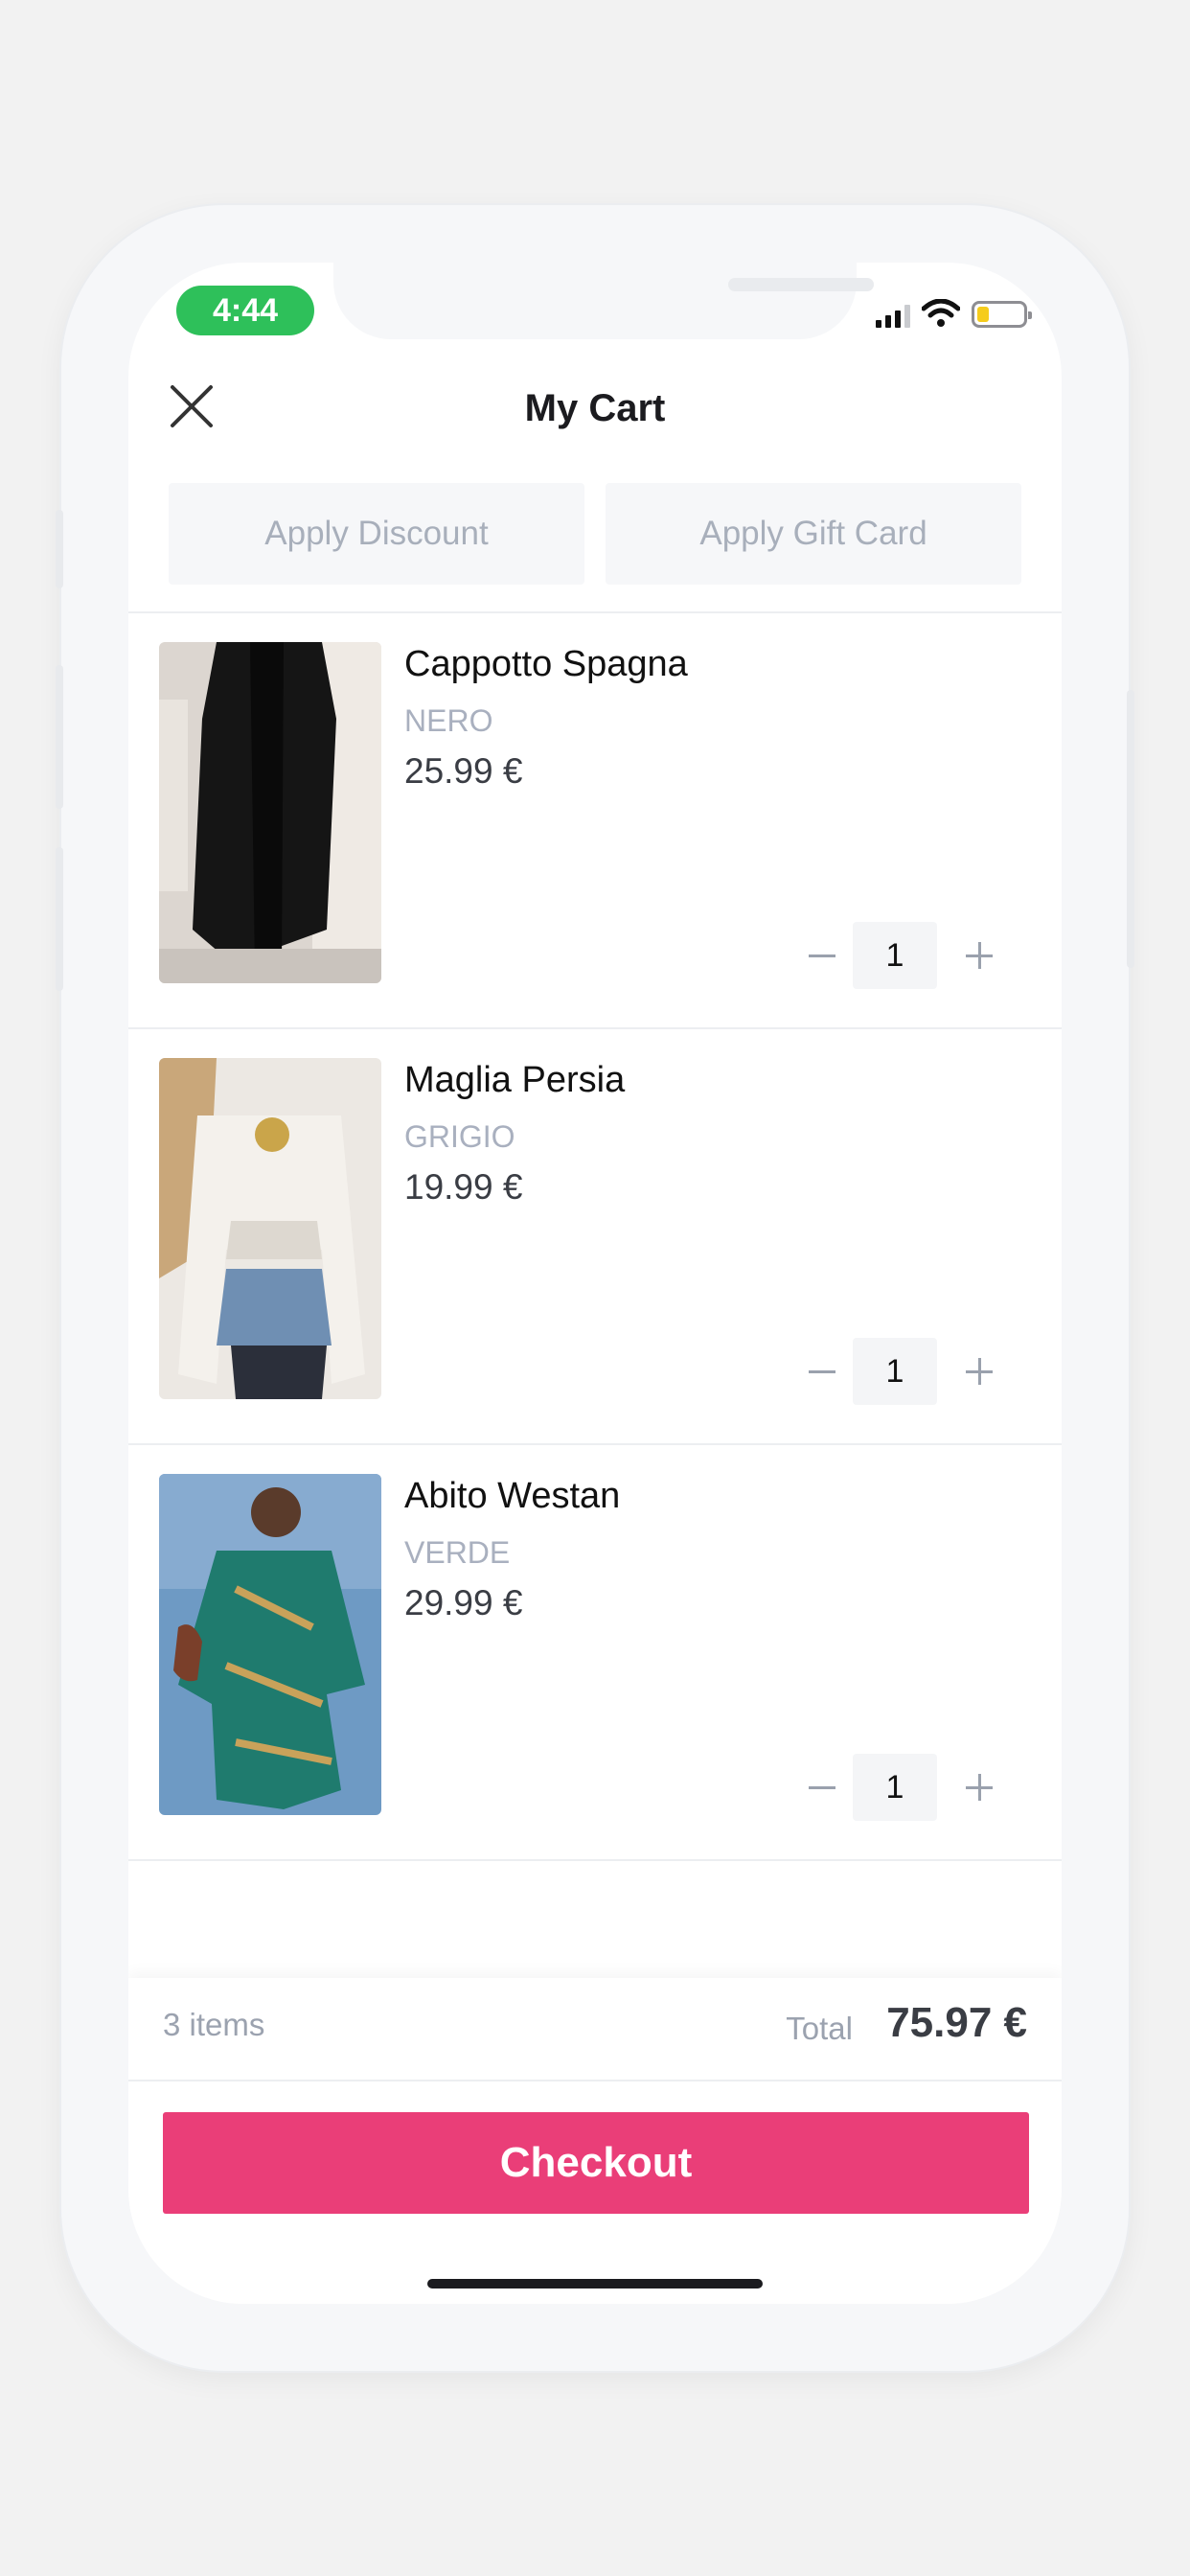 Image resolution: width=1190 pixels, height=2576 pixels. Describe the element at coordinates (464, 1187) in the screenshot. I see `product-price: 19.99 €` at that location.